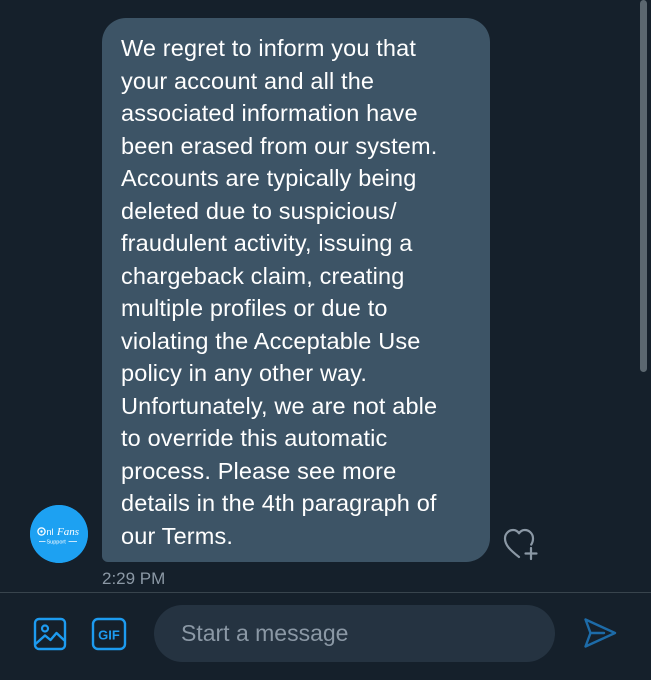  I want to click on scrollbar, so click(643, 186).